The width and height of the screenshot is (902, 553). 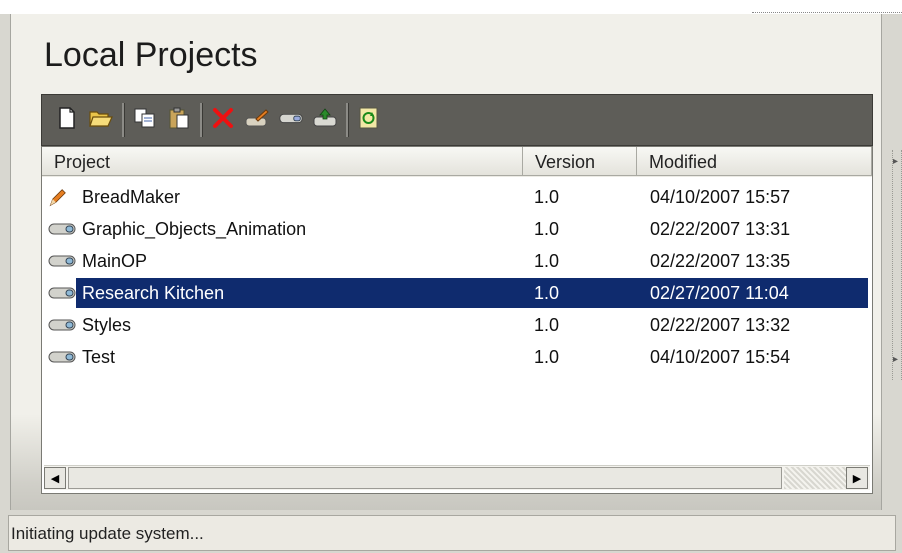 I want to click on scroll-right-button: ▶, so click(x=857, y=478).